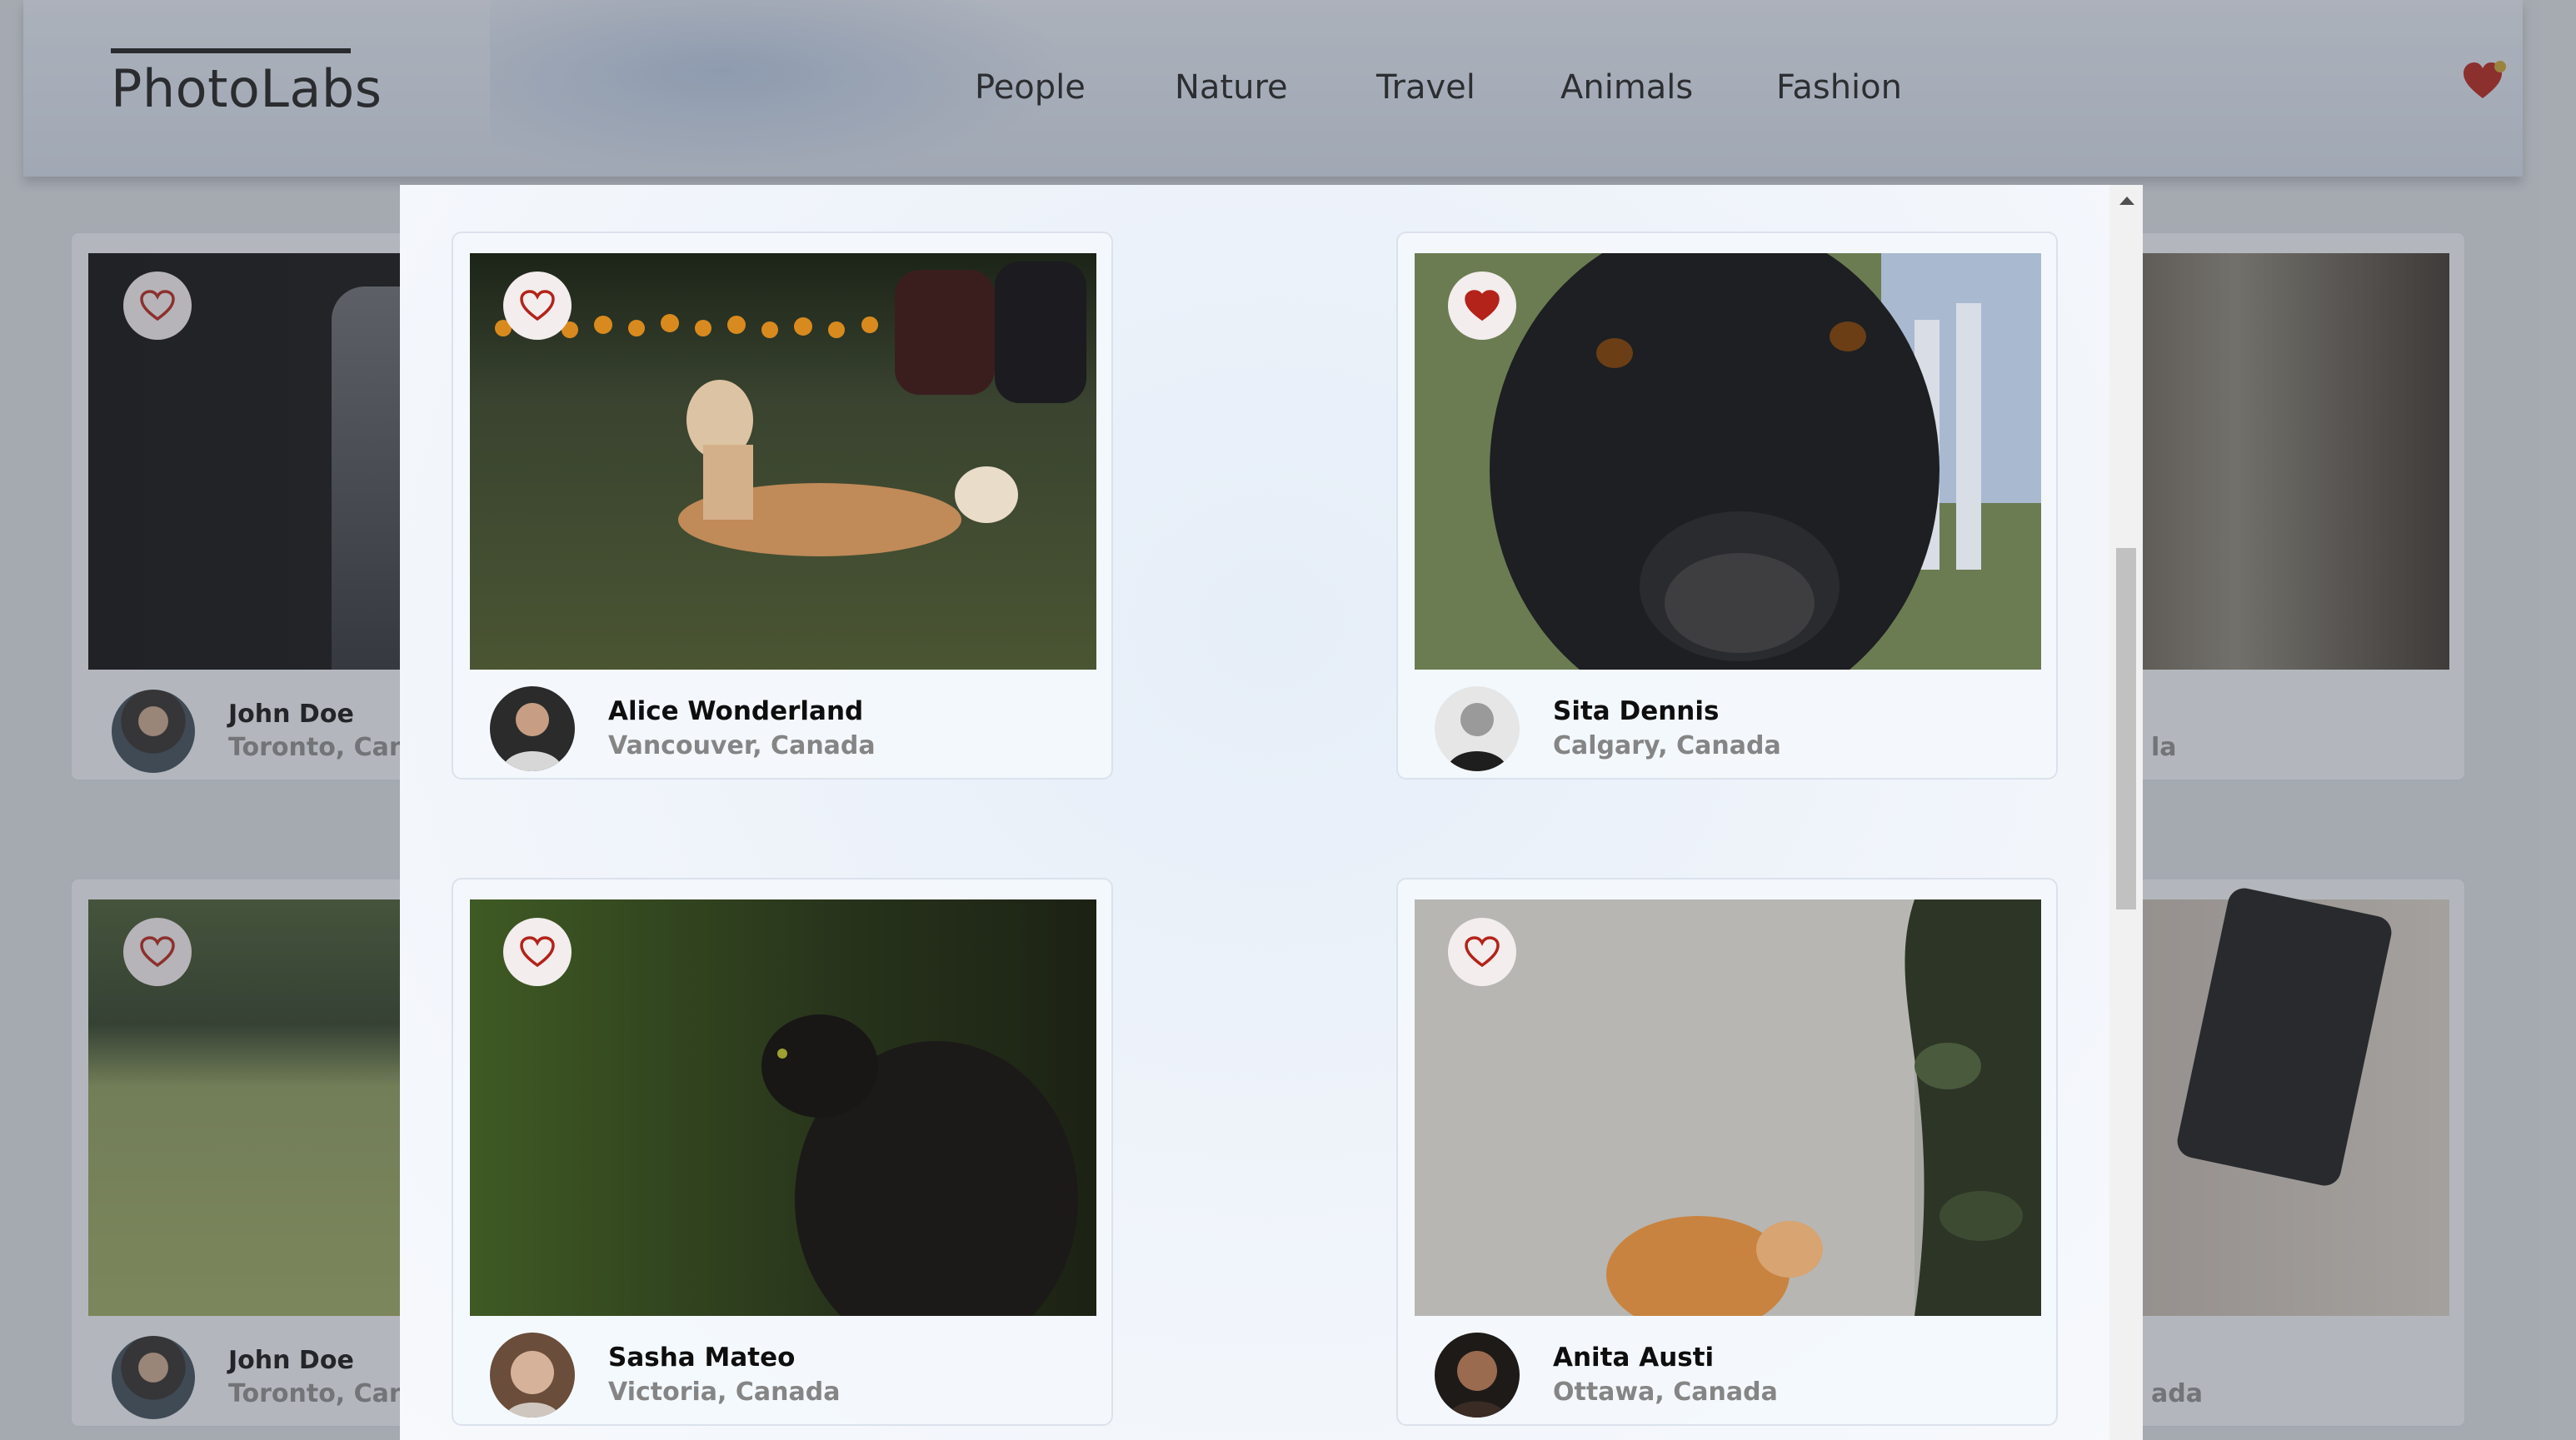 This screenshot has height=1440, width=2576. Describe the element at coordinates (1667, 745) in the screenshot. I see `photographer-location: Calgary, Canada` at that location.